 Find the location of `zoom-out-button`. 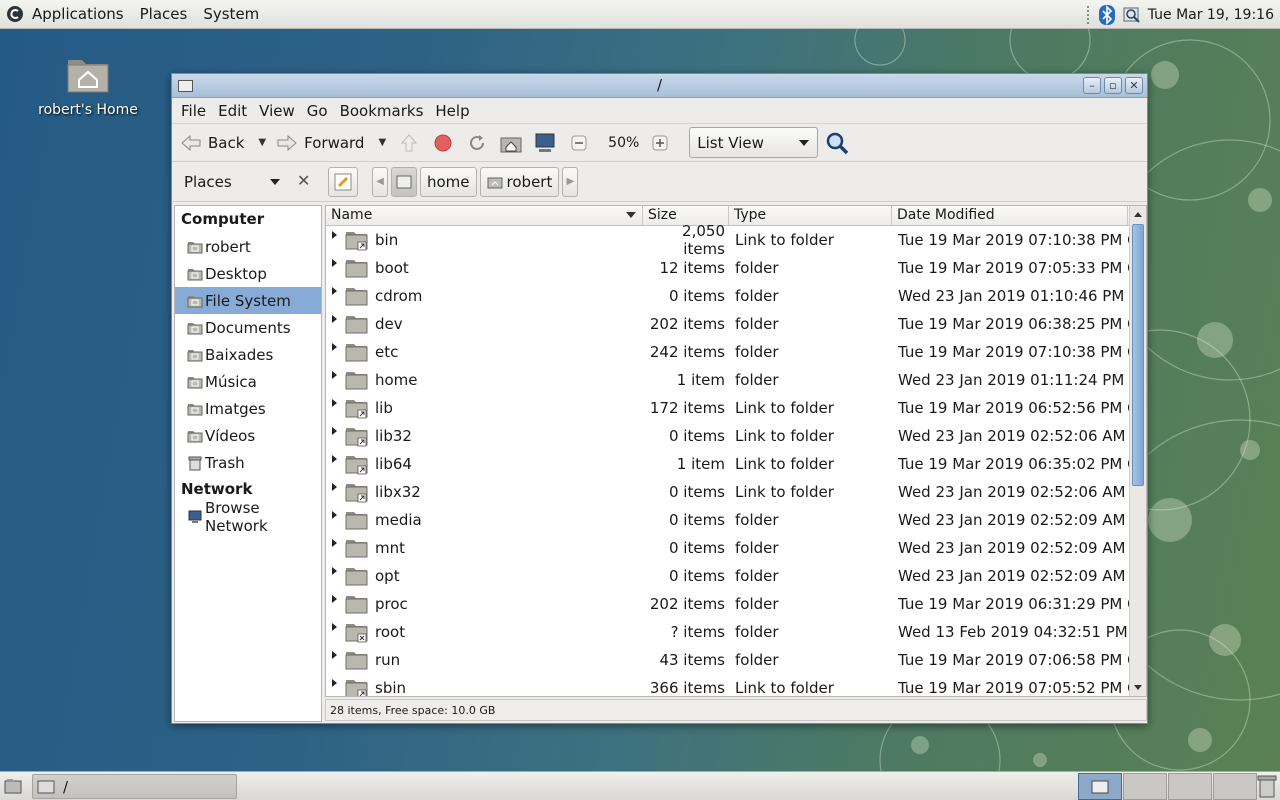

zoom-out-button is located at coordinates (579, 143).